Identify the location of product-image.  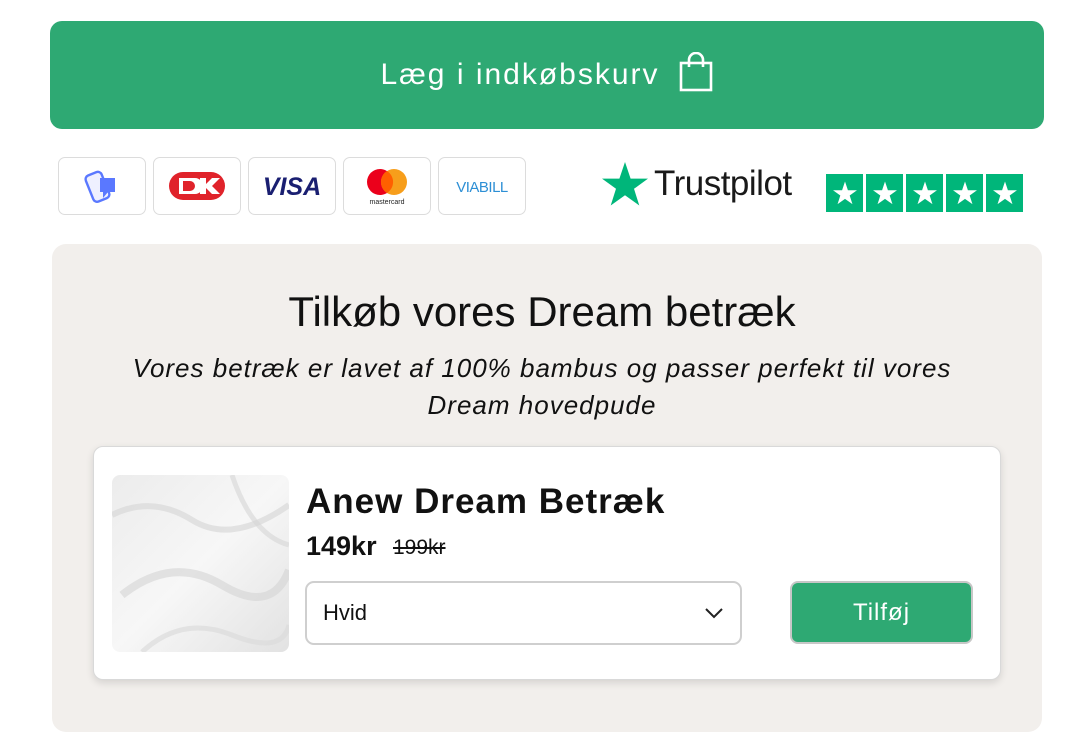
(200, 563).